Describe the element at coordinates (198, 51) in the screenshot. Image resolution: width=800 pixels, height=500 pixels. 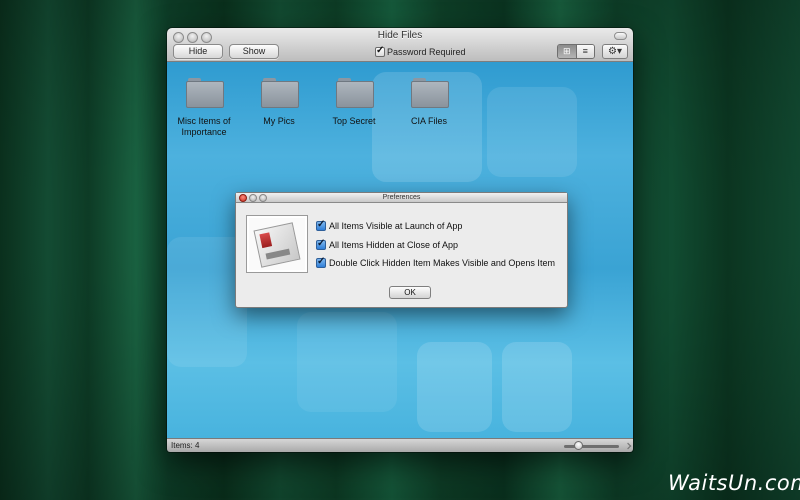
I see `hide-button: Hide` at that location.